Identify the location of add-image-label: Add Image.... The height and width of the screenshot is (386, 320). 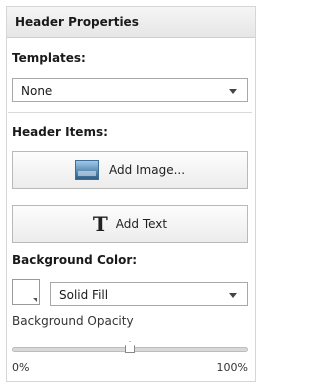
(147, 170).